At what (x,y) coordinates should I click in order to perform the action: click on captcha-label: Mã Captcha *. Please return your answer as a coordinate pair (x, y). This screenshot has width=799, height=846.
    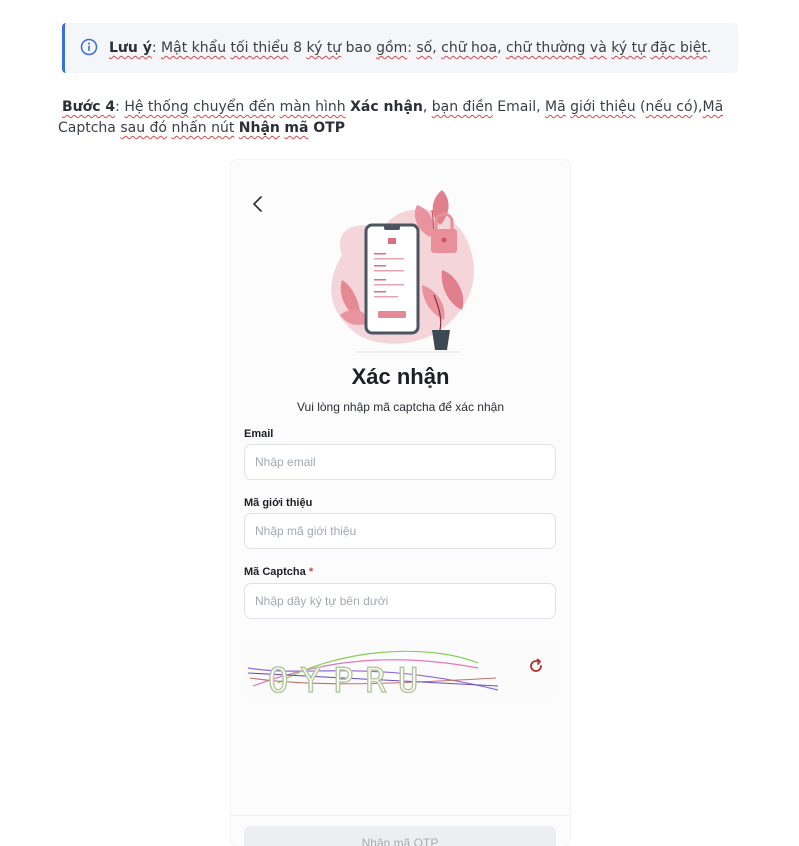
    Looking at the image, I should click on (278, 572).